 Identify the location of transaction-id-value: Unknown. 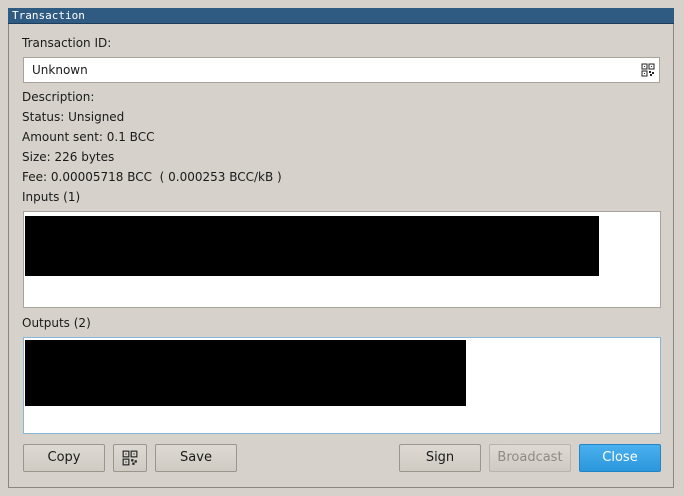
(60, 70).